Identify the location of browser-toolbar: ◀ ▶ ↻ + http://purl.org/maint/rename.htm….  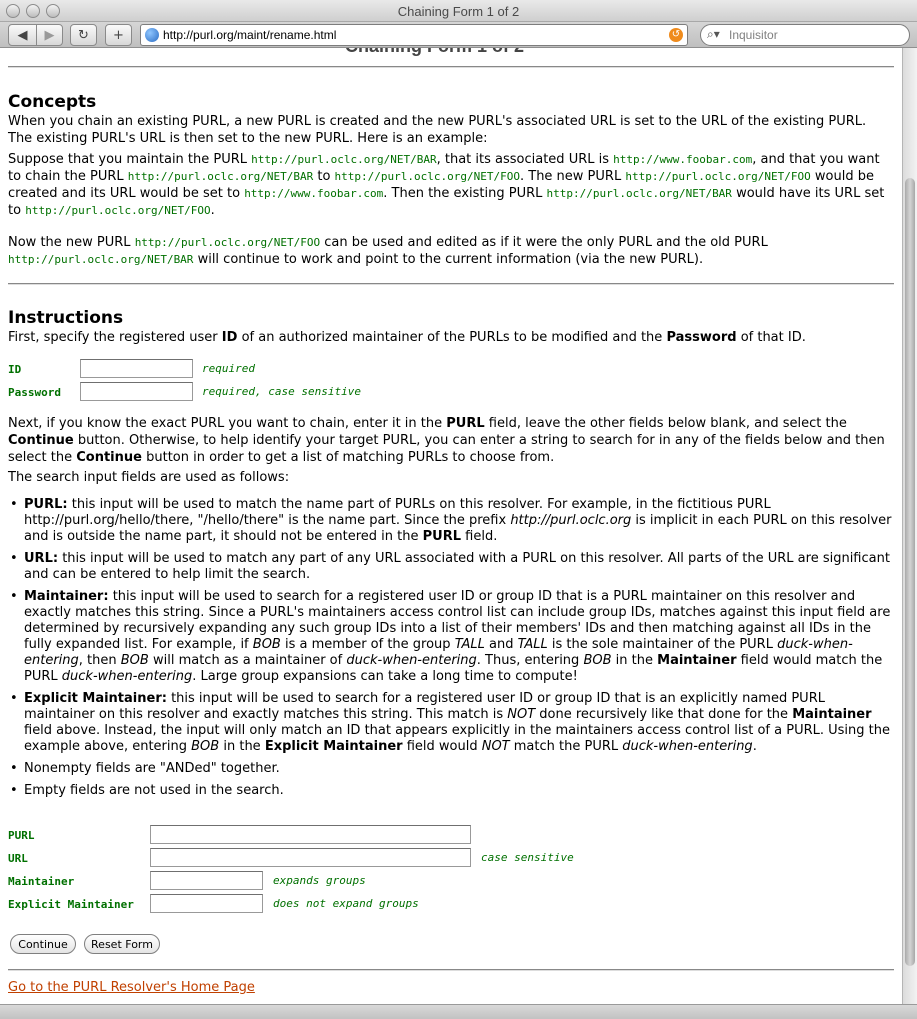
(458, 35).